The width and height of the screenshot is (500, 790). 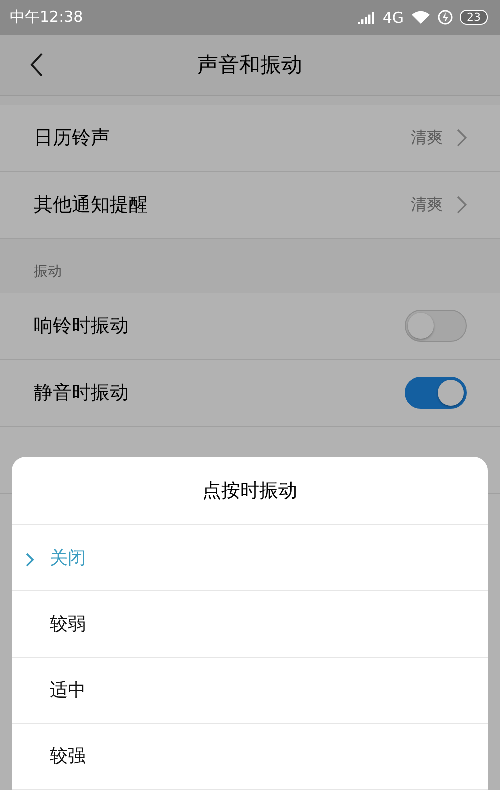 What do you see at coordinates (37, 65) in the screenshot?
I see `back-icon` at bounding box center [37, 65].